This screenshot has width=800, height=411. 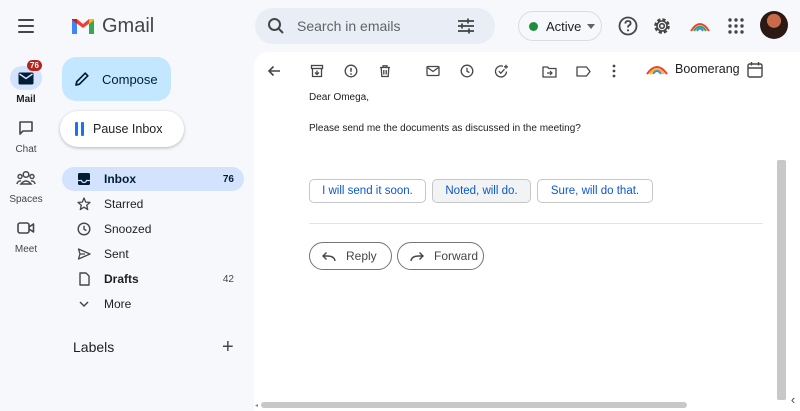 I want to click on divider, so click(x=536, y=223).